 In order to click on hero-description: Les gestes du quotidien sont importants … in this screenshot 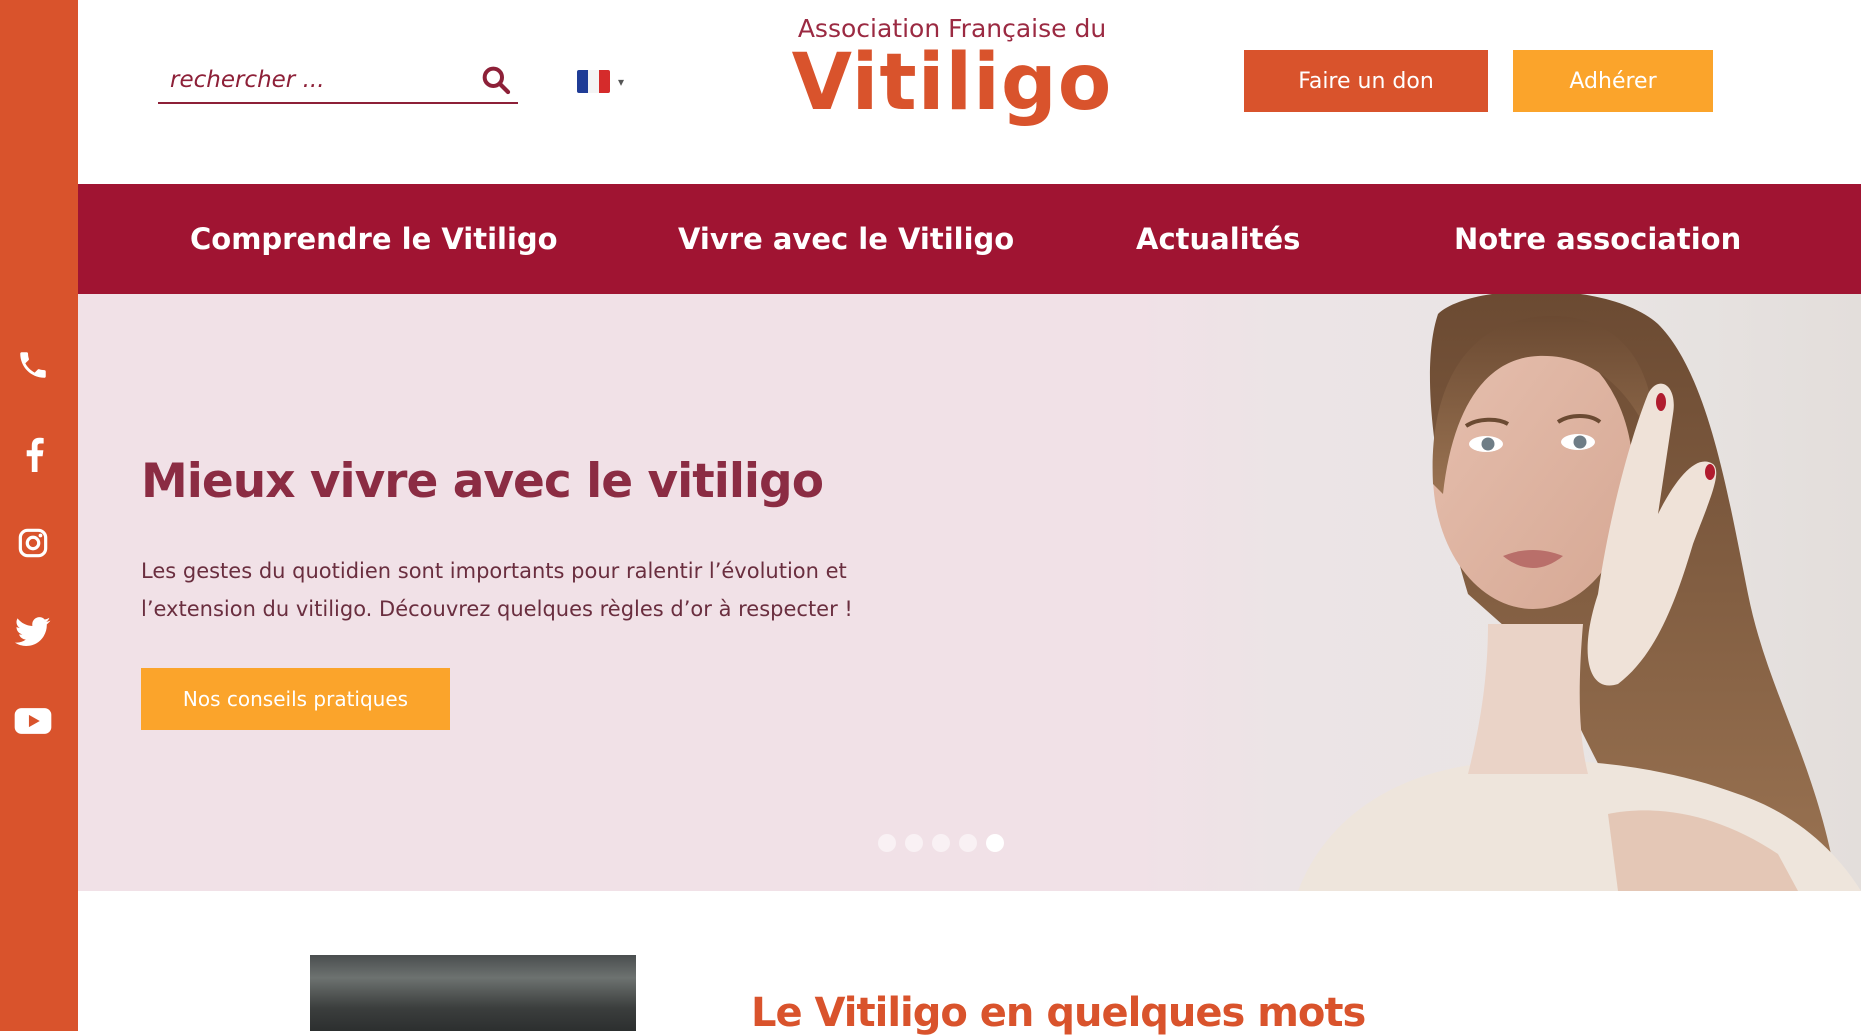, I will do `click(497, 590)`.